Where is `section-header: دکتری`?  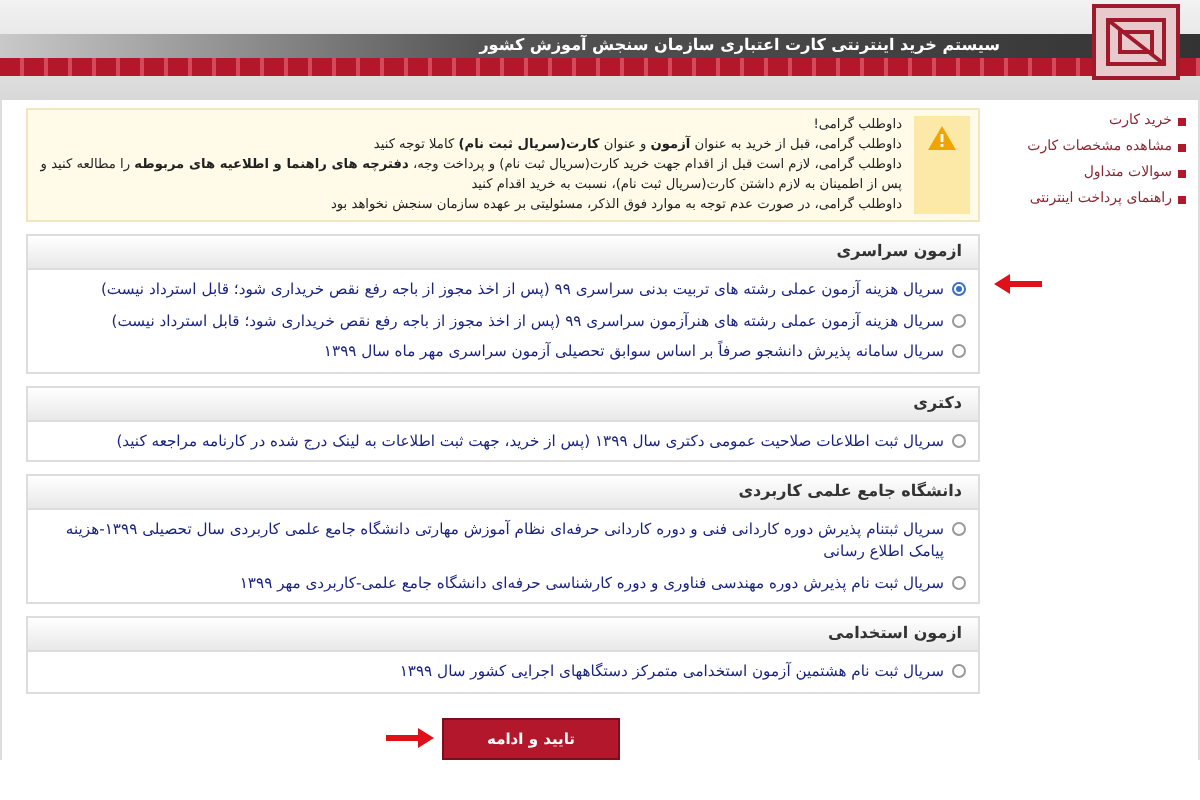 section-header: دکتری is located at coordinates (503, 404).